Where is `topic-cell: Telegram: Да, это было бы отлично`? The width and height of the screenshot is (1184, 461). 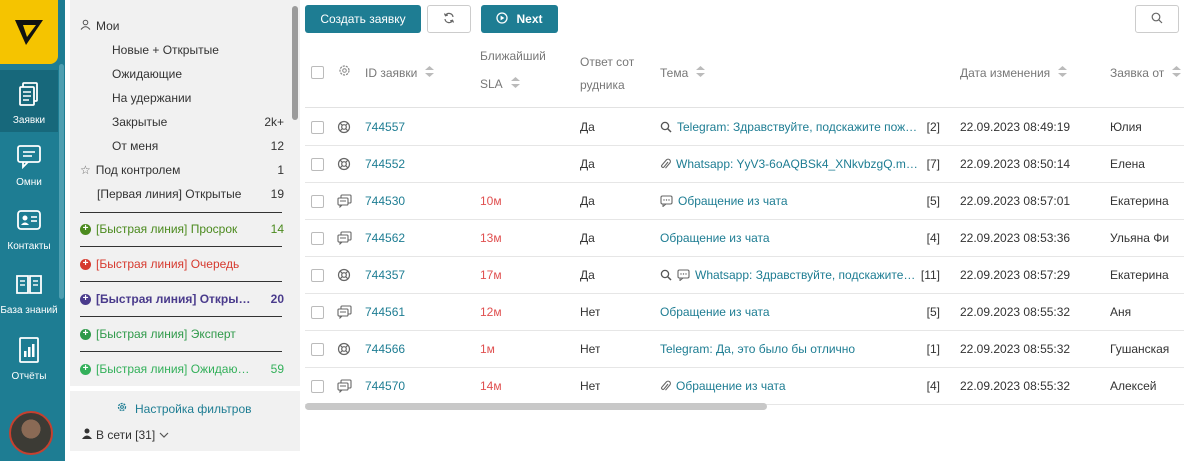 topic-cell: Telegram: Да, это было бы отлично is located at coordinates (795, 349).